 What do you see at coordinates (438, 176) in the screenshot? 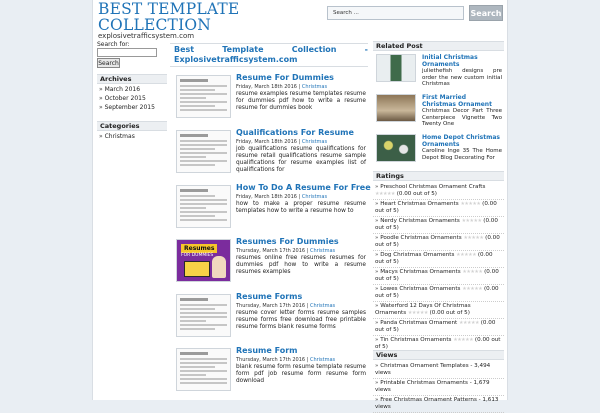
I see `ratings-heading: Ratings` at bounding box center [438, 176].